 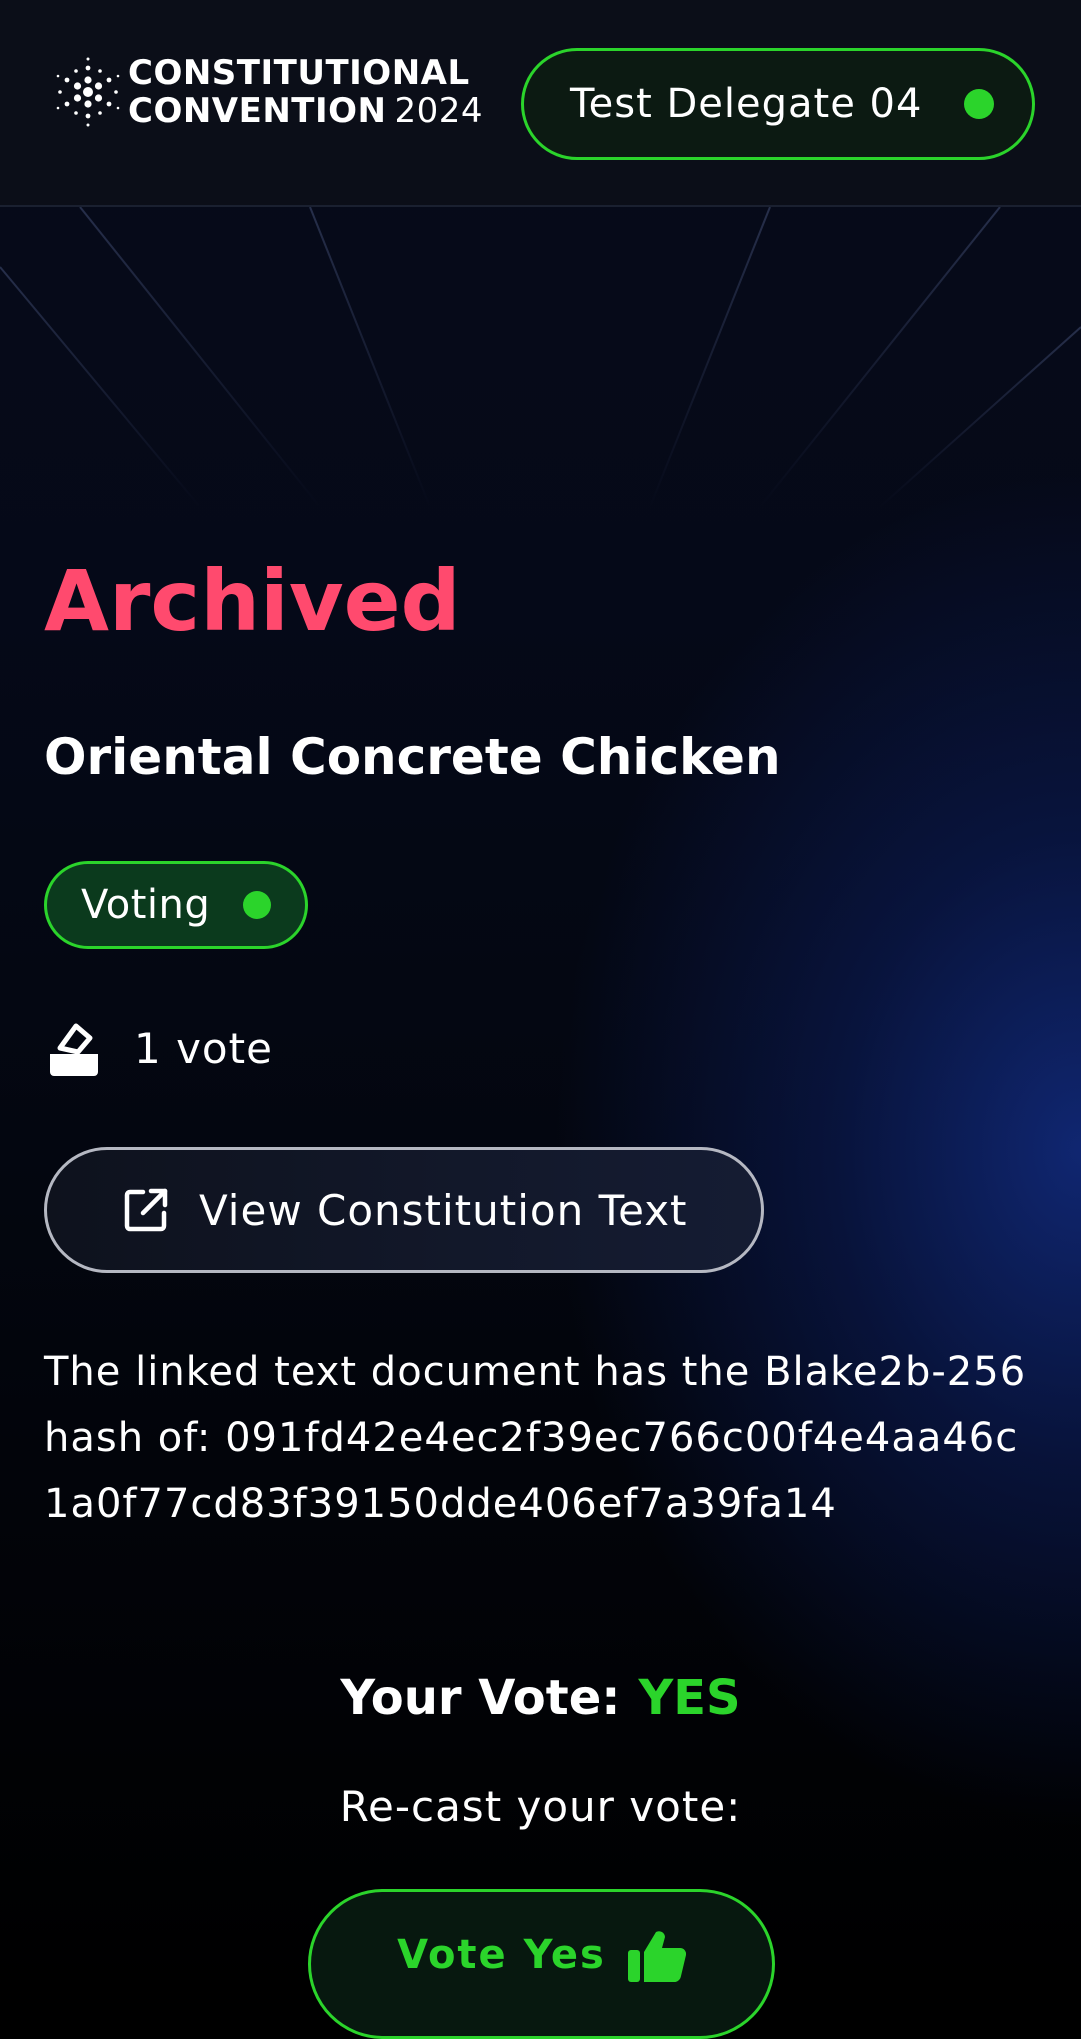 I want to click on logo-wordmark: CONSTITUTIONAL CONVENTION 2024, so click(x=305, y=92).